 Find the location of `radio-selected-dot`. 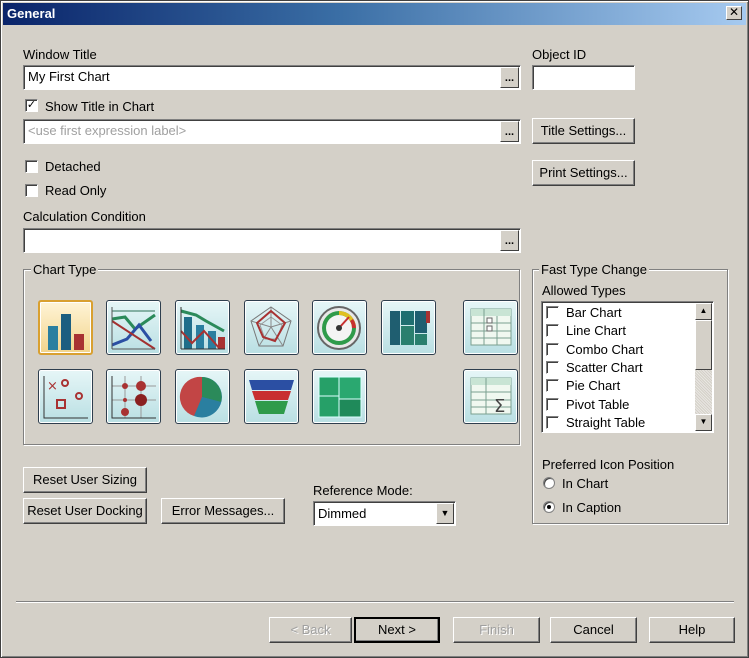

radio-selected-dot is located at coordinates (549, 507).